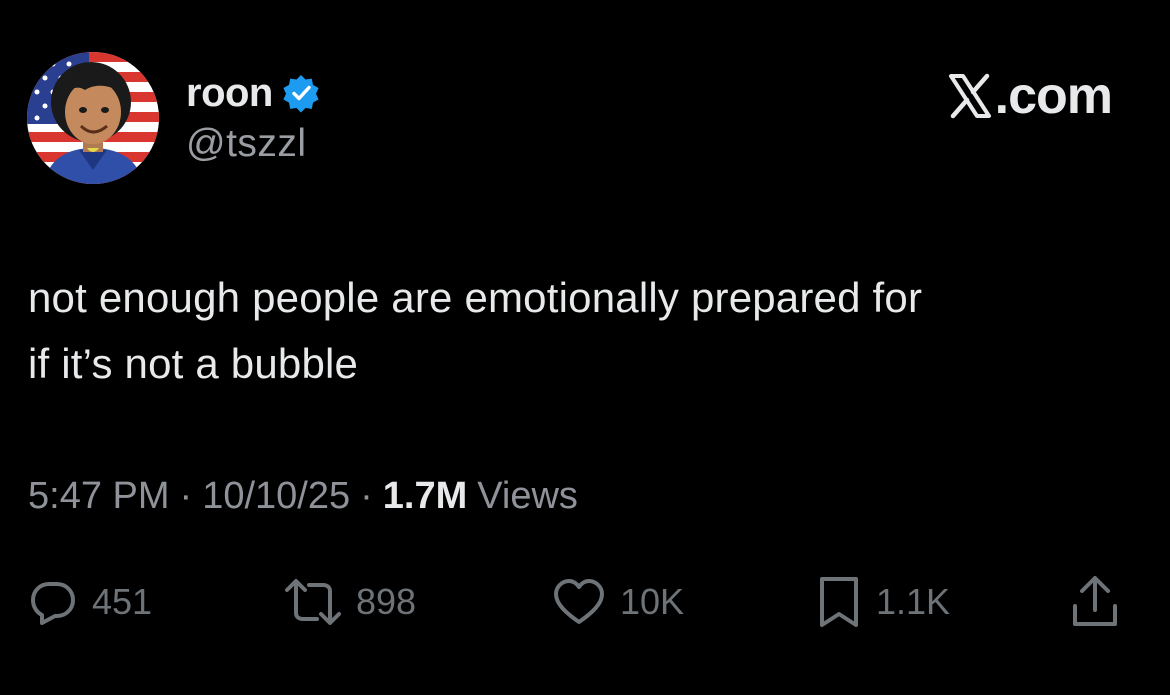  What do you see at coordinates (425, 496) in the screenshot?
I see `views-count: 1.7M` at bounding box center [425, 496].